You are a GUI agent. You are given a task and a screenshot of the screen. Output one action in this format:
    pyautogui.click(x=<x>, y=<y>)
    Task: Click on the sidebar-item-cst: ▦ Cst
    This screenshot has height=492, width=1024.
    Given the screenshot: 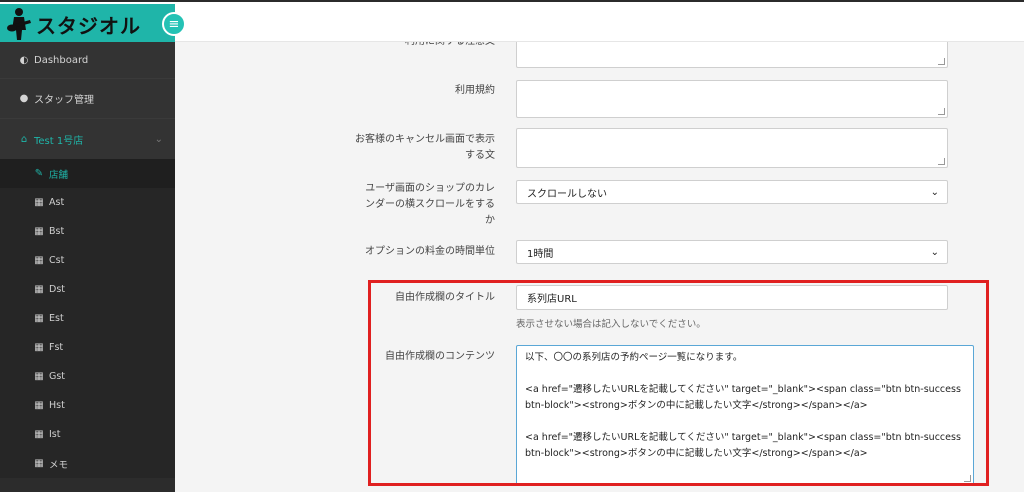 What is the action you would take?
    pyautogui.click(x=87, y=260)
    